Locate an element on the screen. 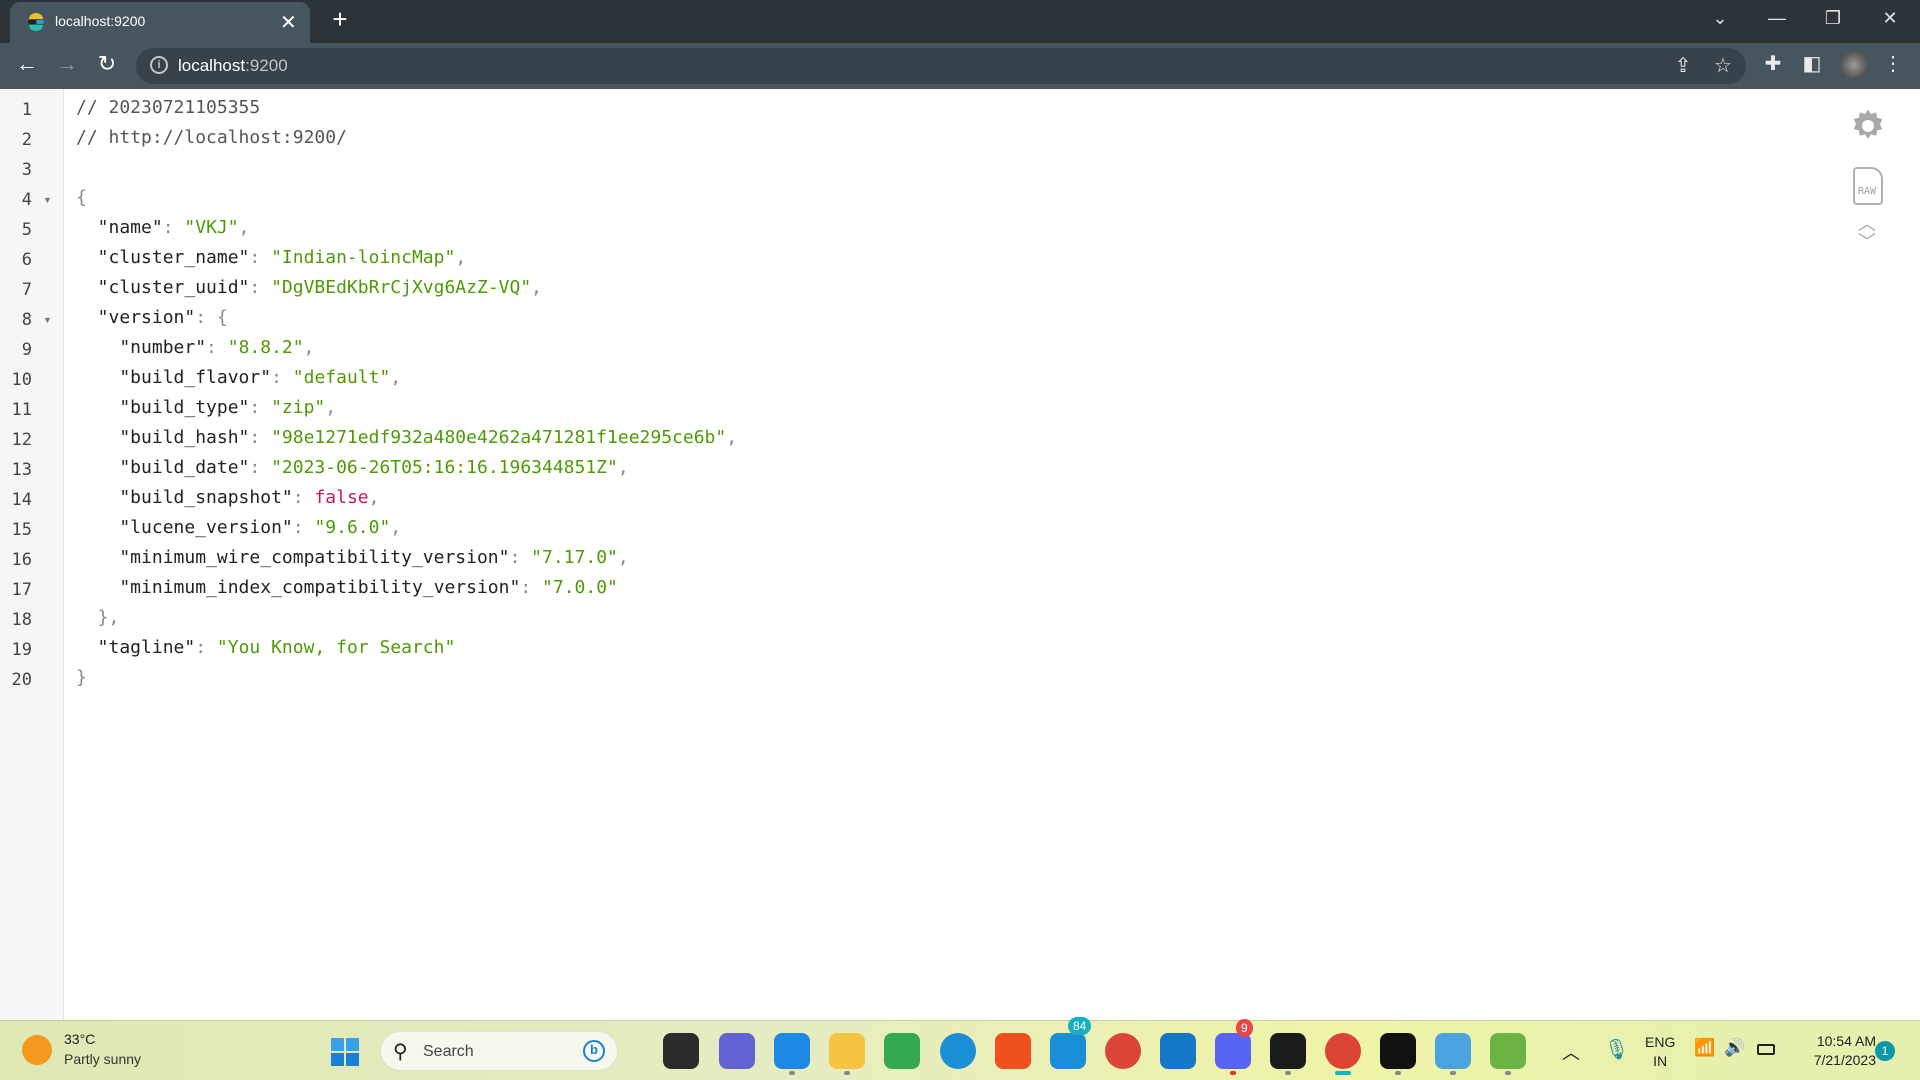 Image resolution: width=1920 pixels, height=1080 pixels. taskbar-app-mail-icon is located at coordinates (1068, 1051).